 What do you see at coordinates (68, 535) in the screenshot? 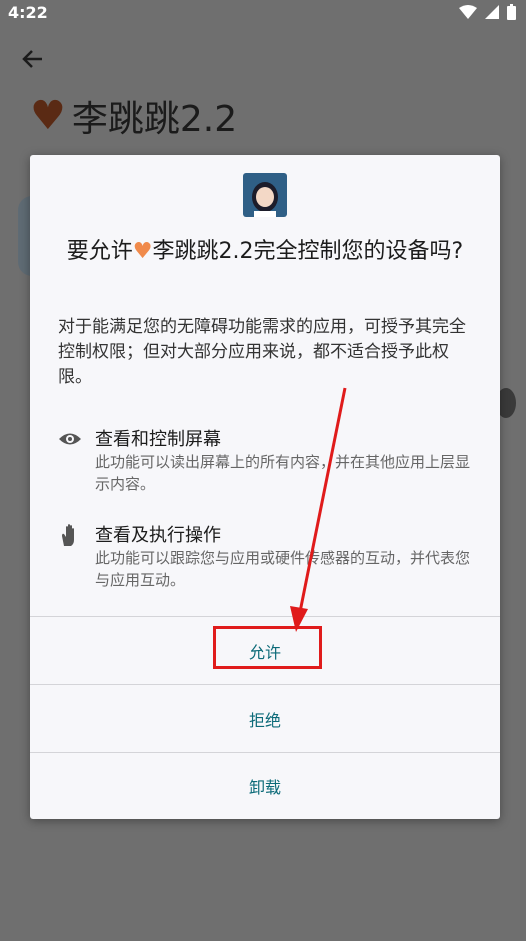
I see `hand-icon` at bounding box center [68, 535].